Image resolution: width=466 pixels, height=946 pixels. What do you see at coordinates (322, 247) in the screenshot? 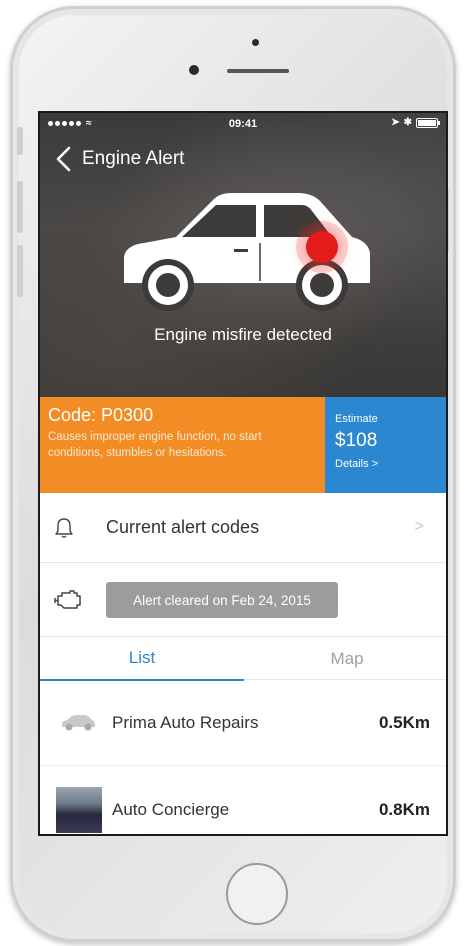
I see `engine-alert-marker` at bounding box center [322, 247].